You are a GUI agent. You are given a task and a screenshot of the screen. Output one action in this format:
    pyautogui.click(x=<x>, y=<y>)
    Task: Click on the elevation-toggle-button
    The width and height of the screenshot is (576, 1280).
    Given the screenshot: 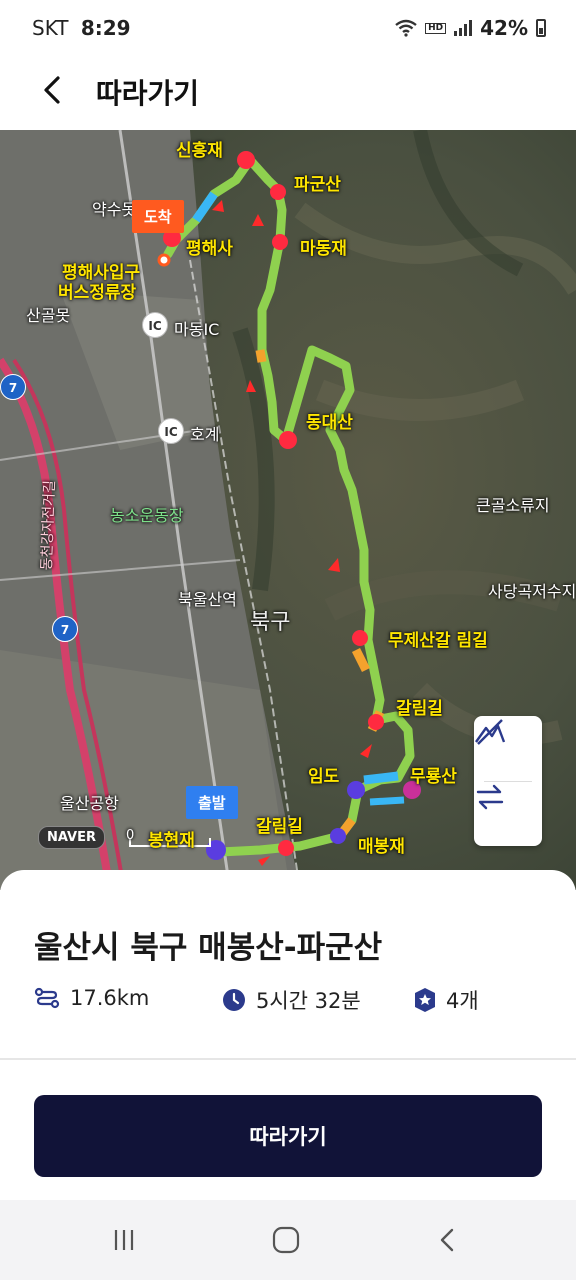 What is the action you would take?
    pyautogui.click(x=508, y=748)
    